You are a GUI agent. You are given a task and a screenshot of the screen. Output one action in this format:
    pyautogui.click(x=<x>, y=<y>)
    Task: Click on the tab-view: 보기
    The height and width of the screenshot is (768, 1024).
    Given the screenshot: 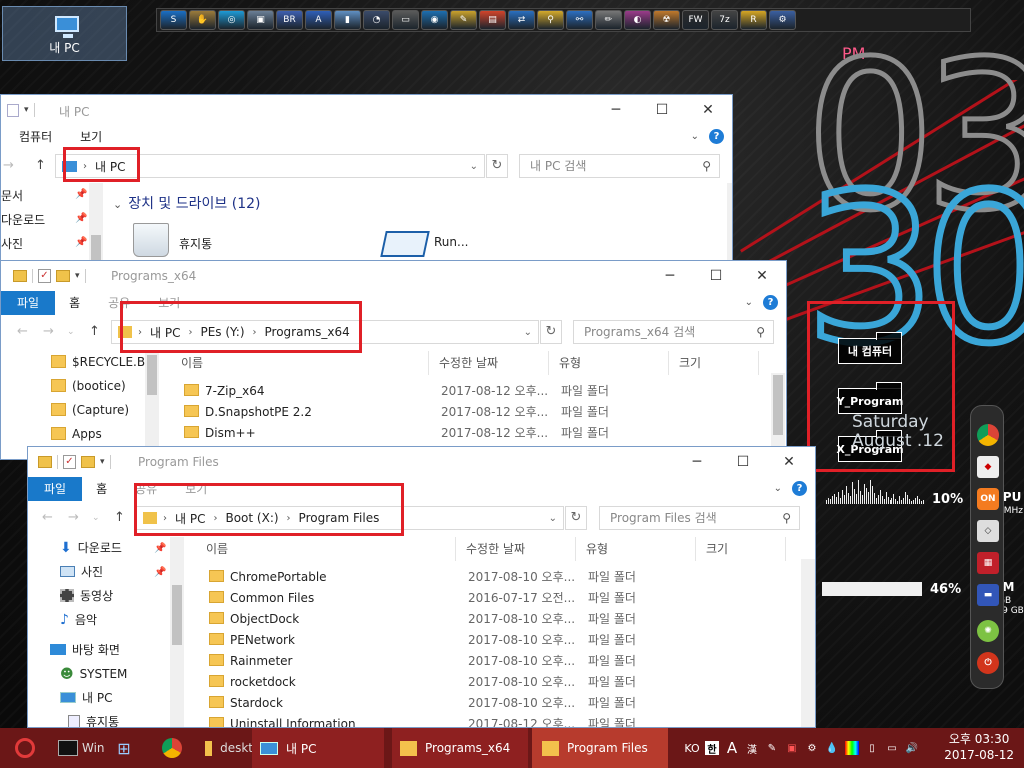 What is the action you would take?
    pyautogui.click(x=91, y=137)
    